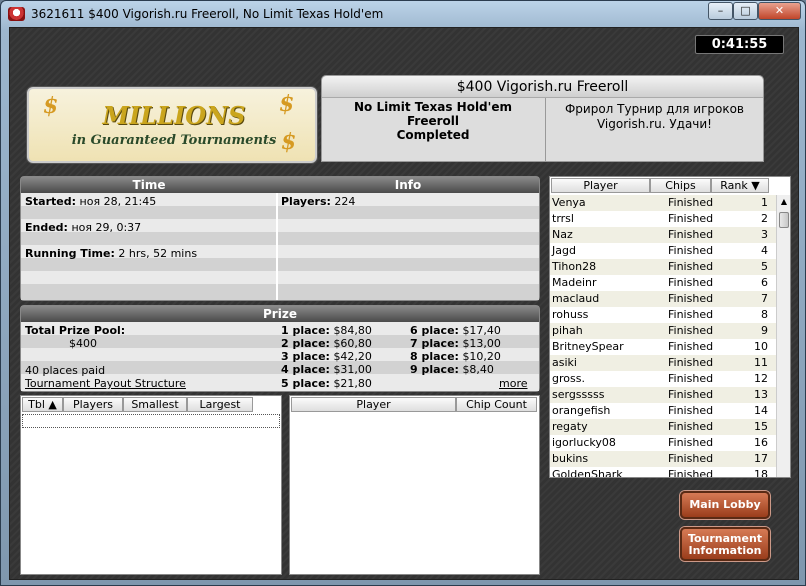 The width and height of the screenshot is (806, 586). What do you see at coordinates (764, 266) in the screenshot?
I see `player-rank: 5` at bounding box center [764, 266].